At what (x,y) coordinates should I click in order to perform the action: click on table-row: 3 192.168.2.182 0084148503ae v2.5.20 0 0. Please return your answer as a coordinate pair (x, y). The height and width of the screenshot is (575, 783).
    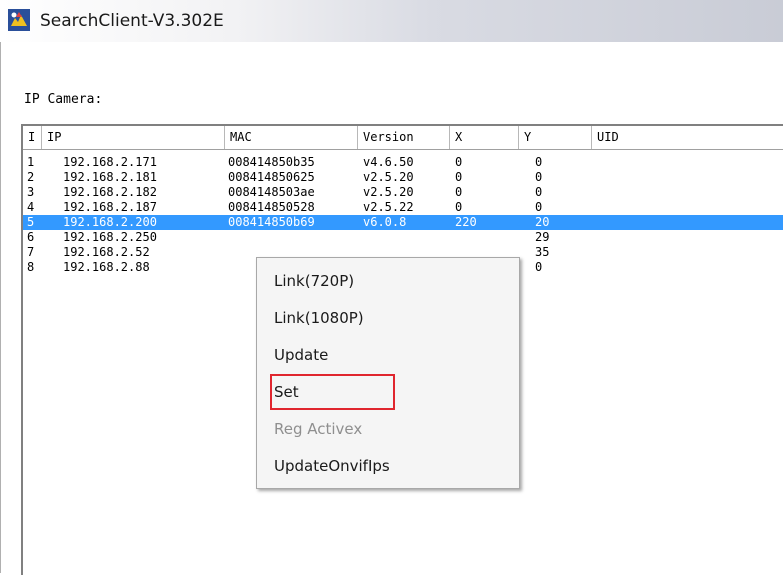
    Looking at the image, I should click on (403, 192).